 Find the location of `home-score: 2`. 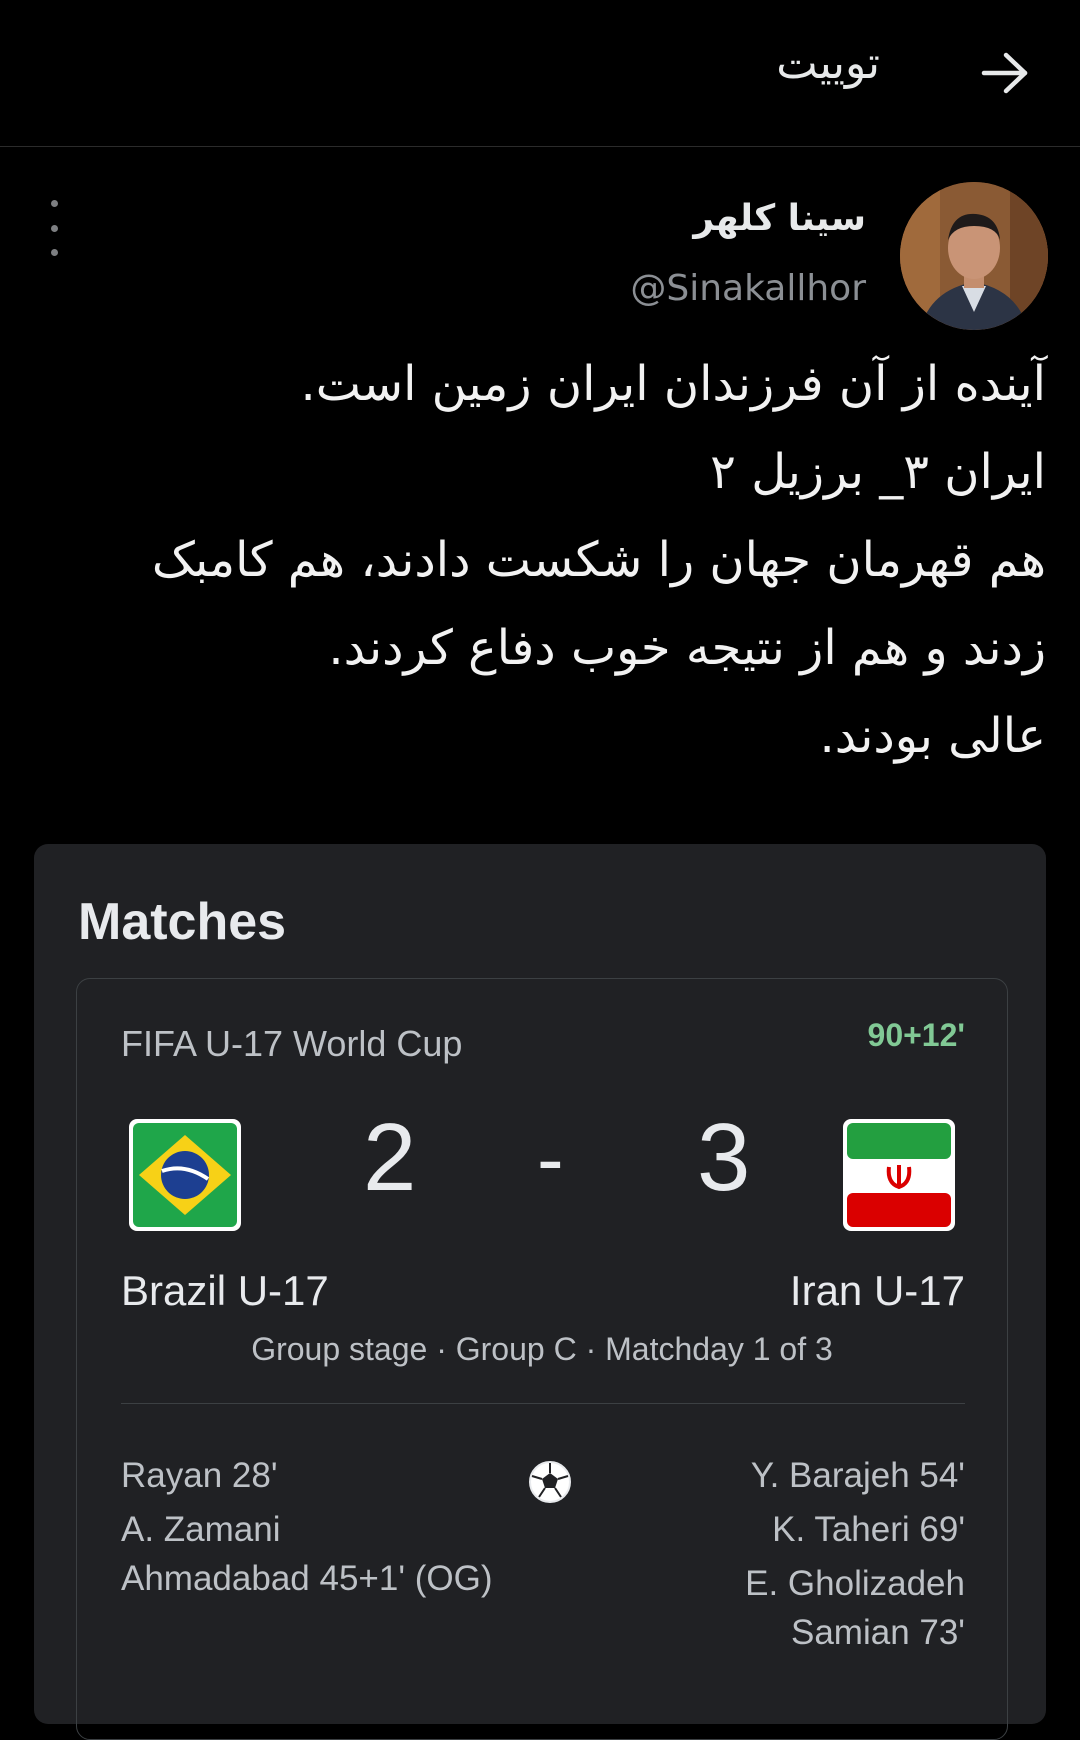

home-score: 2 is located at coordinates (390, 1157).